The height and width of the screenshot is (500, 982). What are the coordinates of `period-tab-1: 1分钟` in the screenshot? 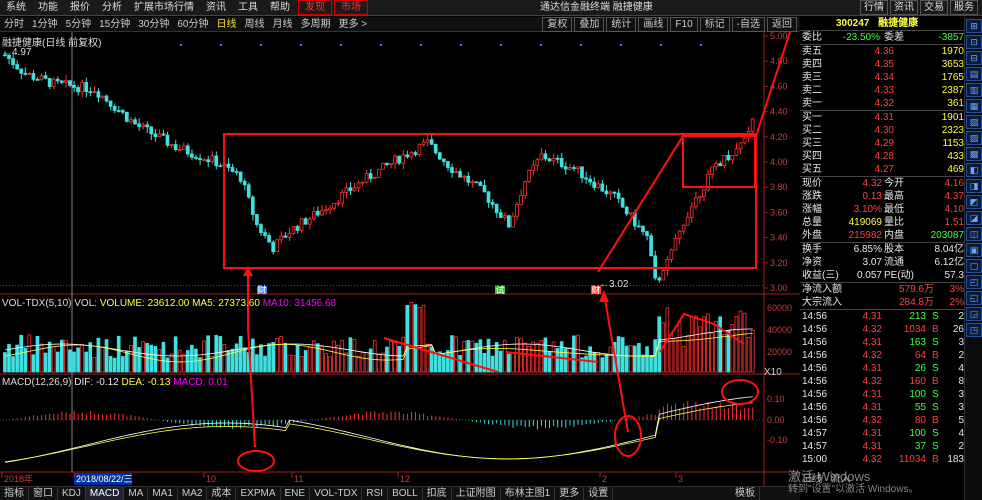 It's located at (45, 24).